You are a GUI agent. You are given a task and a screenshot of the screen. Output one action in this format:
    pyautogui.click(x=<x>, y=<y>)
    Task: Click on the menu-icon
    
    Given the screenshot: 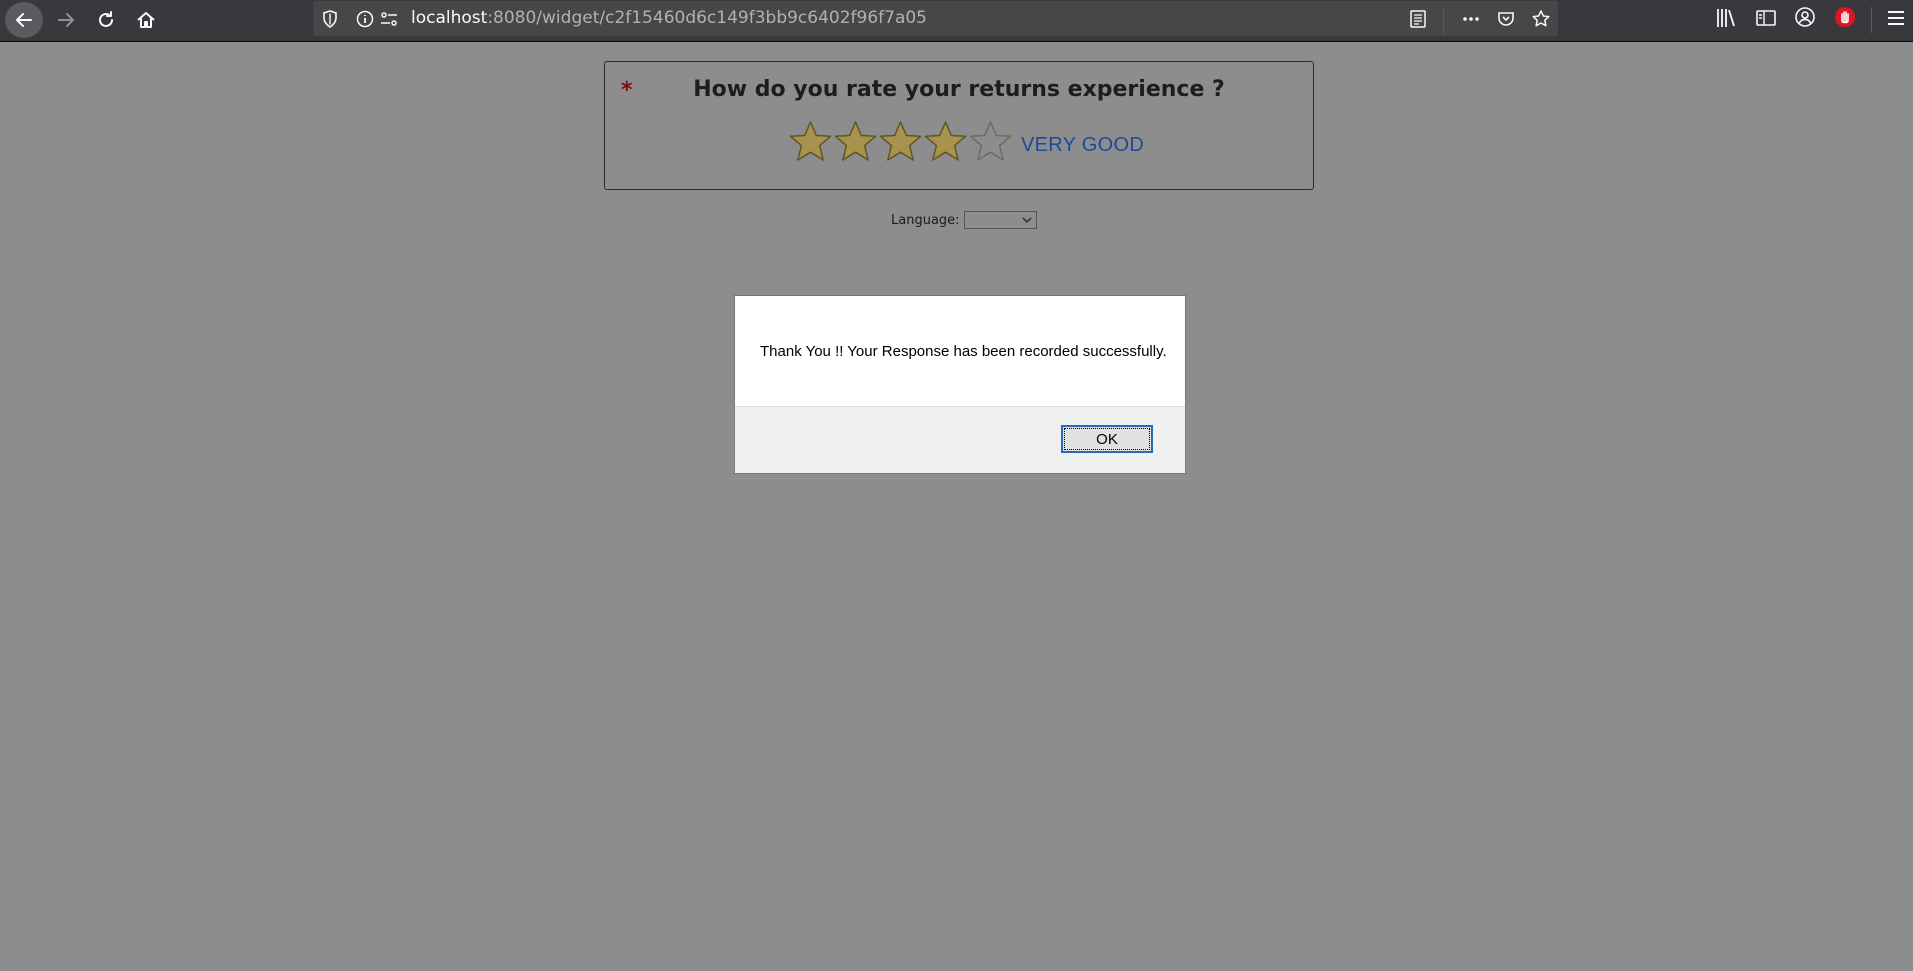 What is the action you would take?
    pyautogui.click(x=1896, y=18)
    